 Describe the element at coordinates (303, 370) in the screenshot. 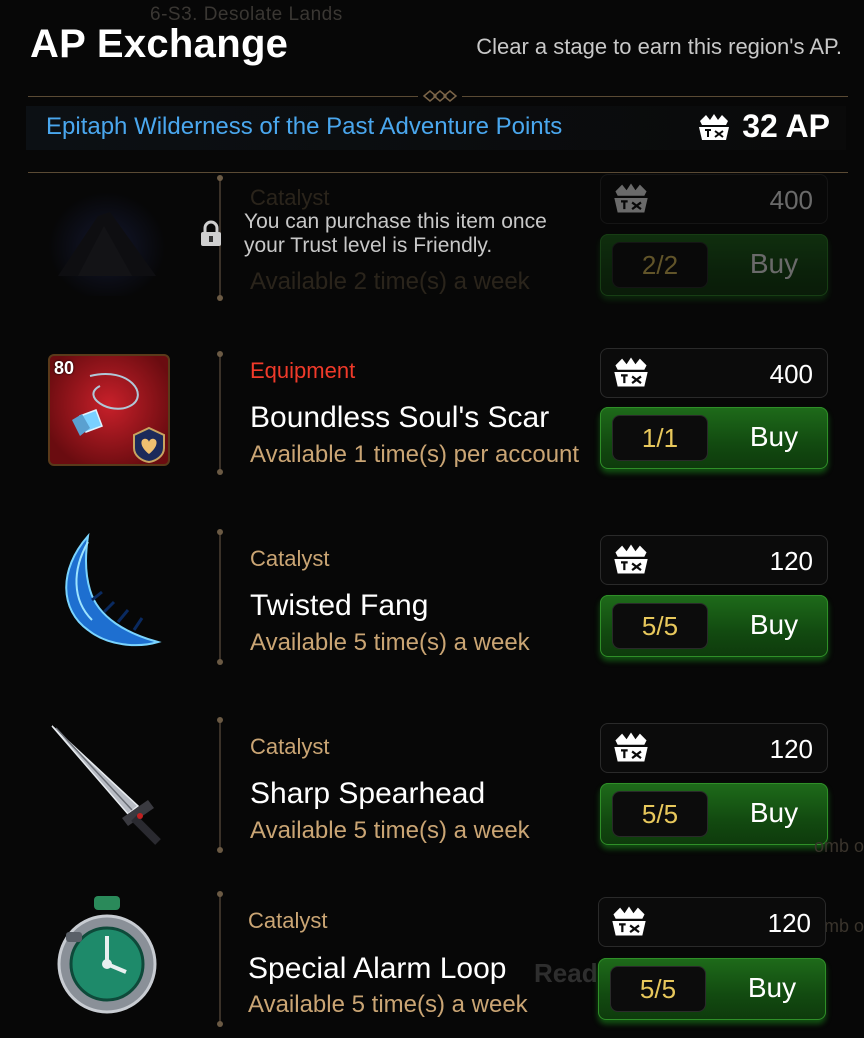

I see `item-category: Equipment` at that location.